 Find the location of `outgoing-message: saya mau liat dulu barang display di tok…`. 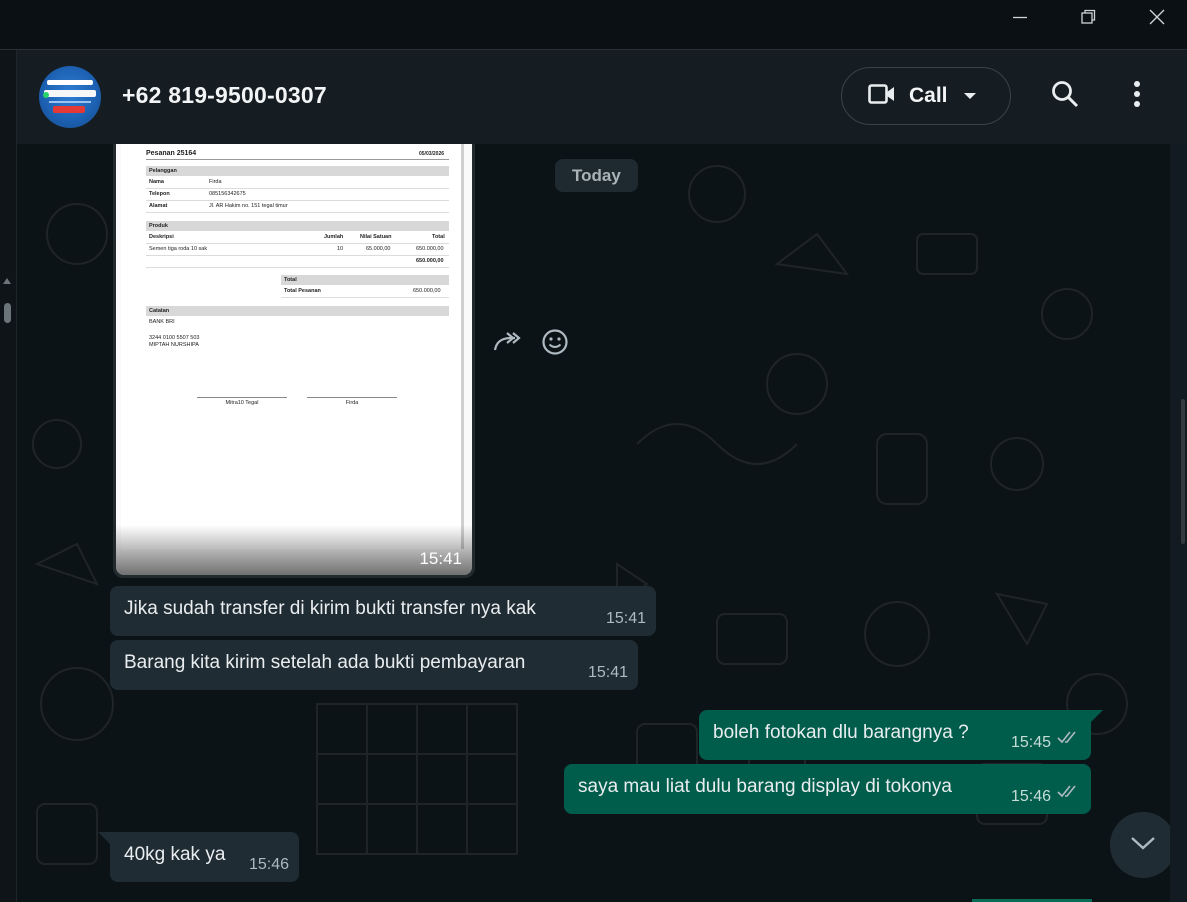

outgoing-message: saya mau liat dulu barang display di tok… is located at coordinates (827, 789).